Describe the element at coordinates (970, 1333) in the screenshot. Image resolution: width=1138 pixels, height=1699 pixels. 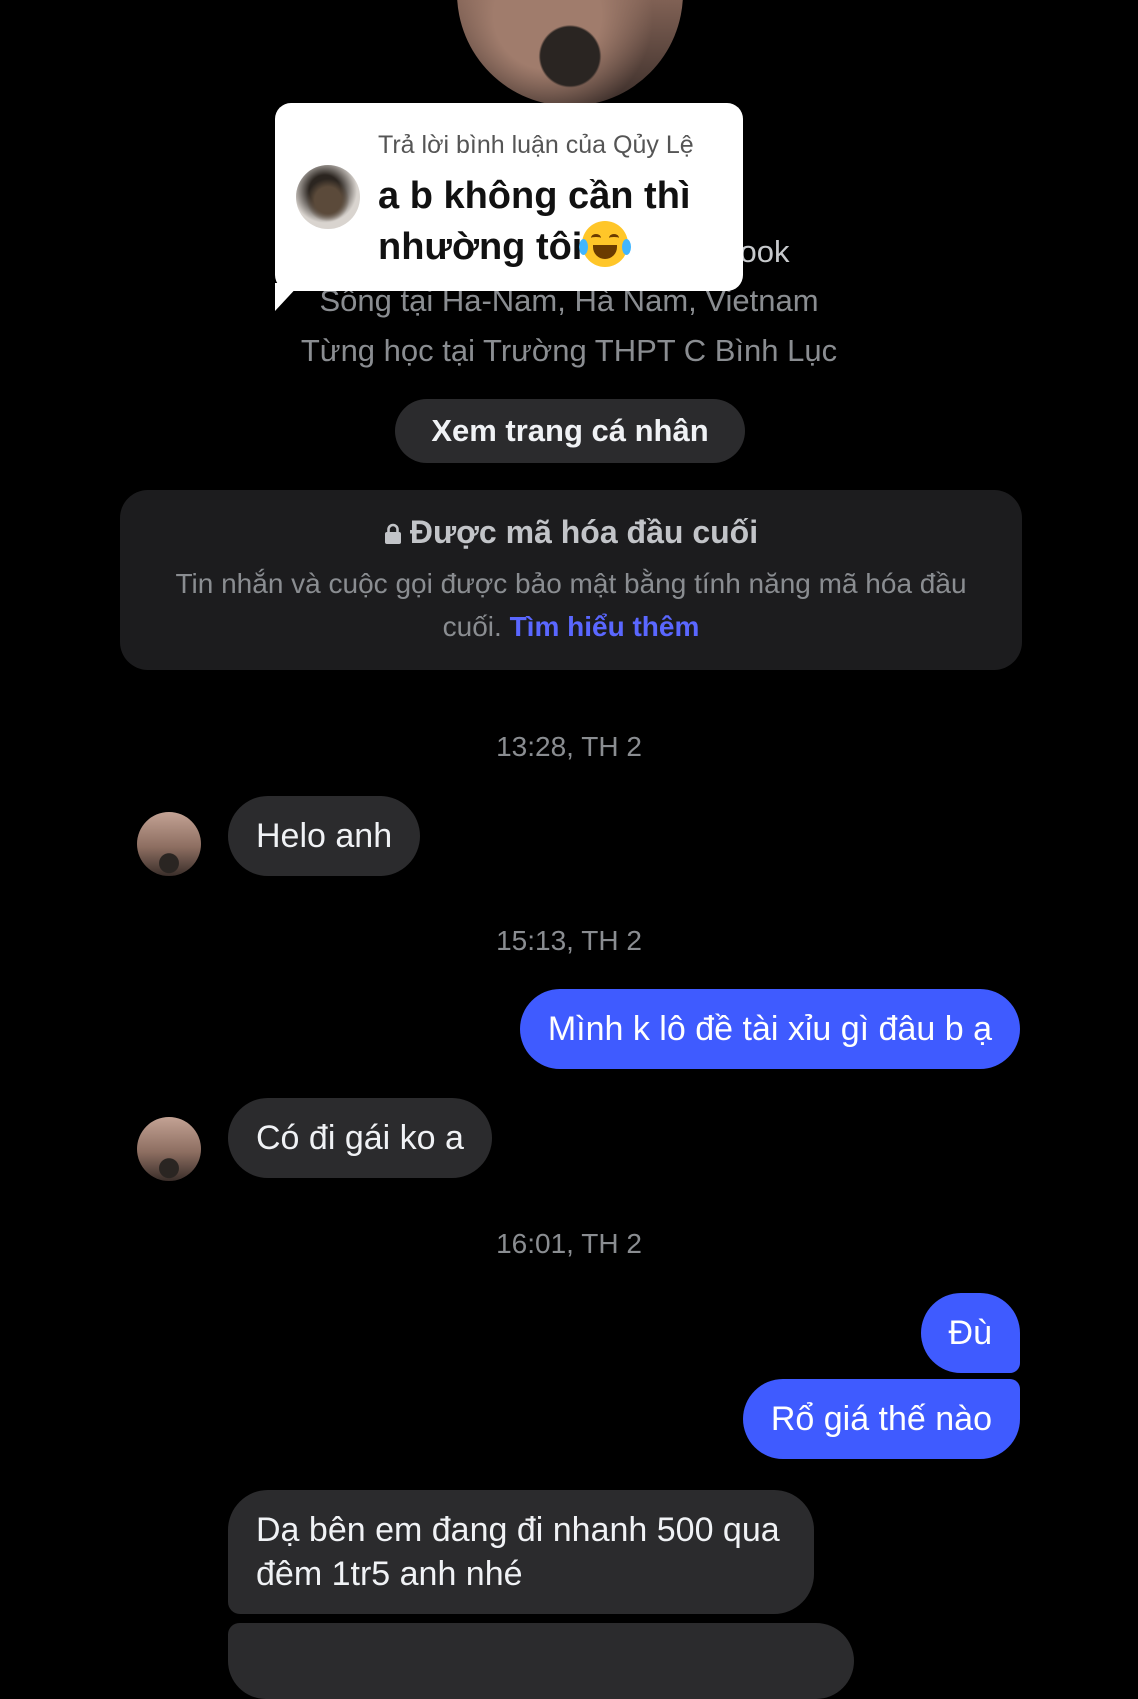
I see `outgoing-message: Đù` at that location.